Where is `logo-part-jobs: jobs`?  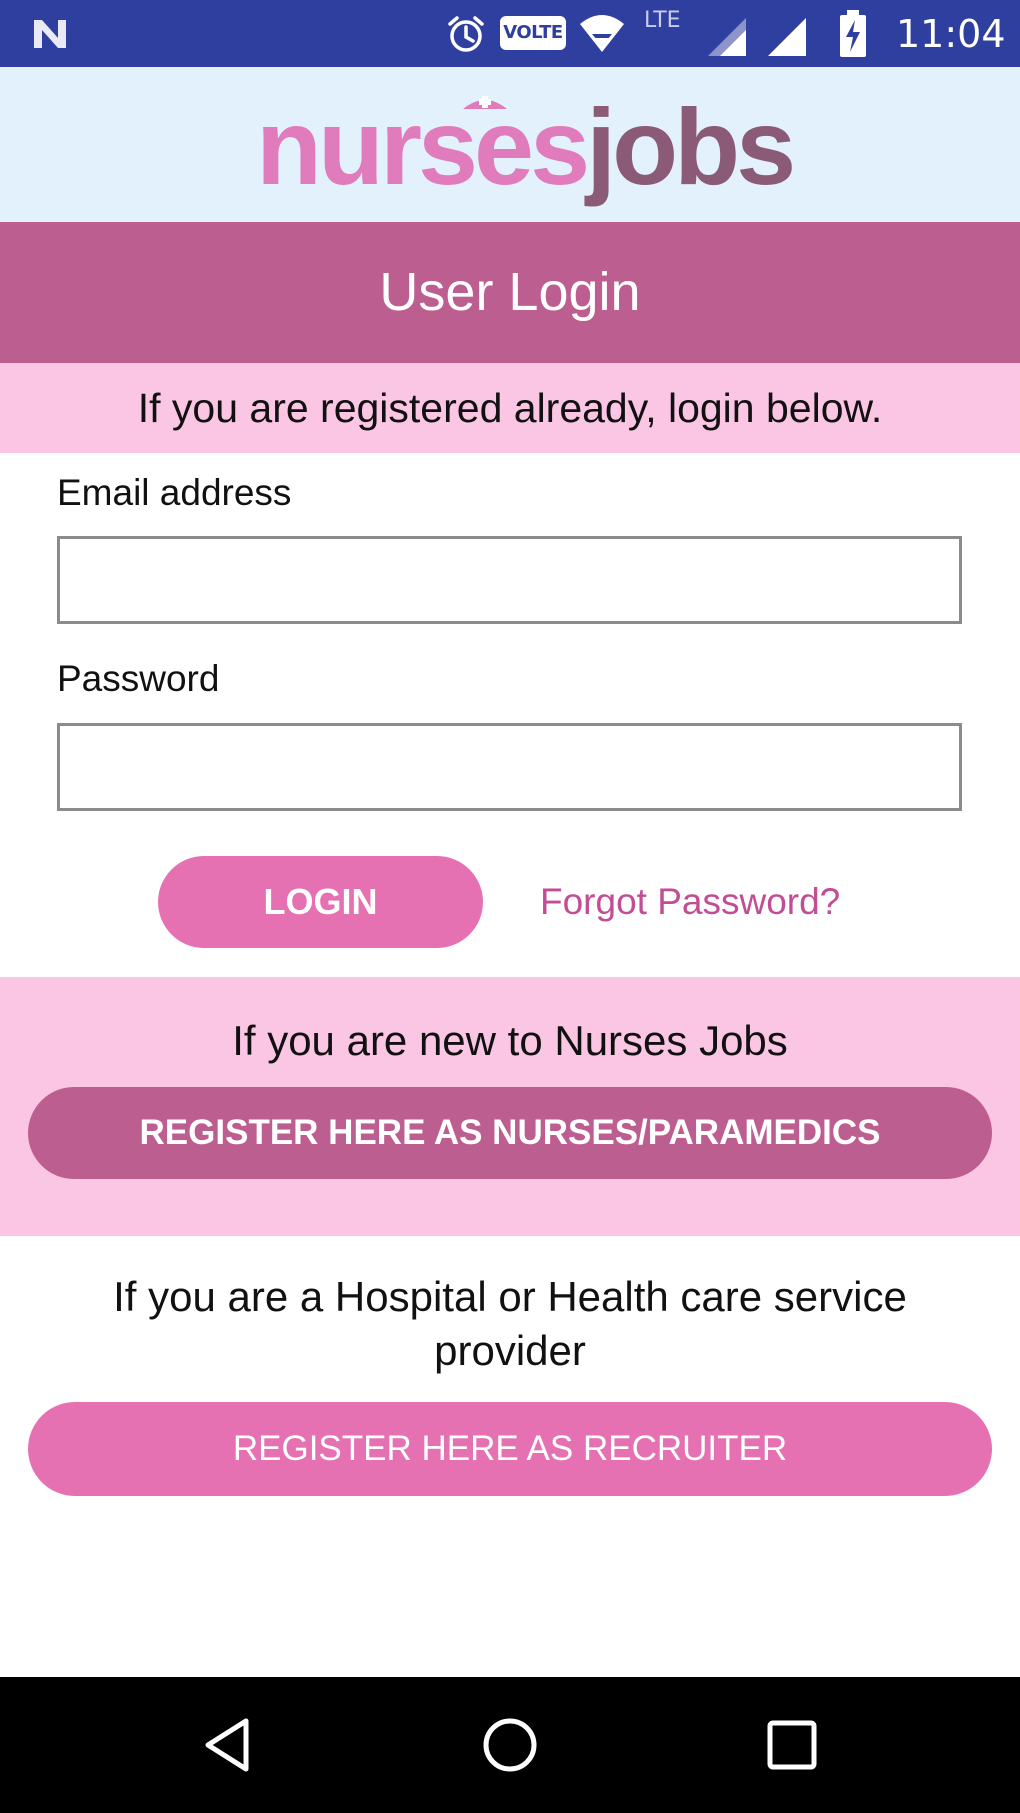 logo-part-jobs: jobs is located at coordinates (691, 146).